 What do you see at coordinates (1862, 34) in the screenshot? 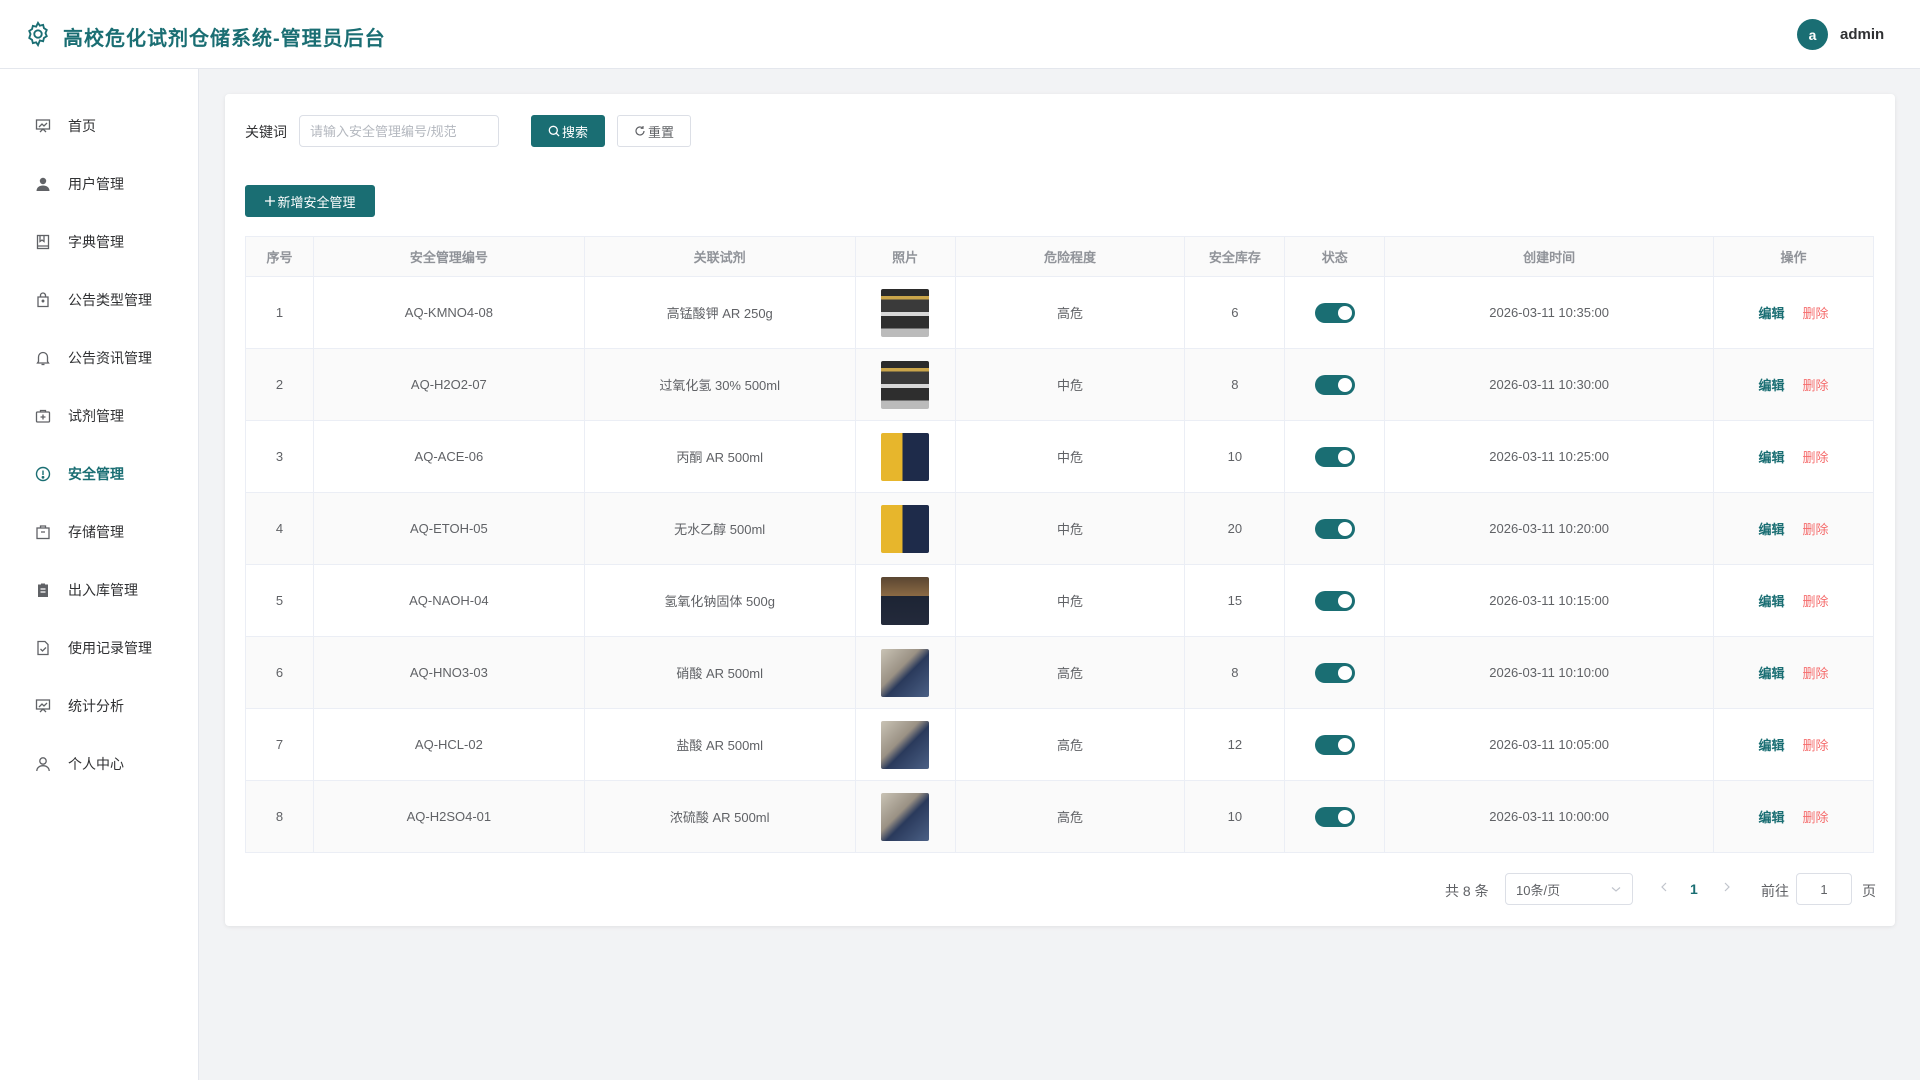
I see `username: admin` at bounding box center [1862, 34].